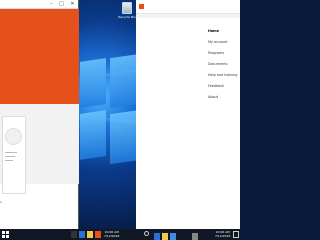 Image resolution: width=320 pixels, height=240 pixels. I want to click on nav-item-feedback: Feedback, so click(222, 86).